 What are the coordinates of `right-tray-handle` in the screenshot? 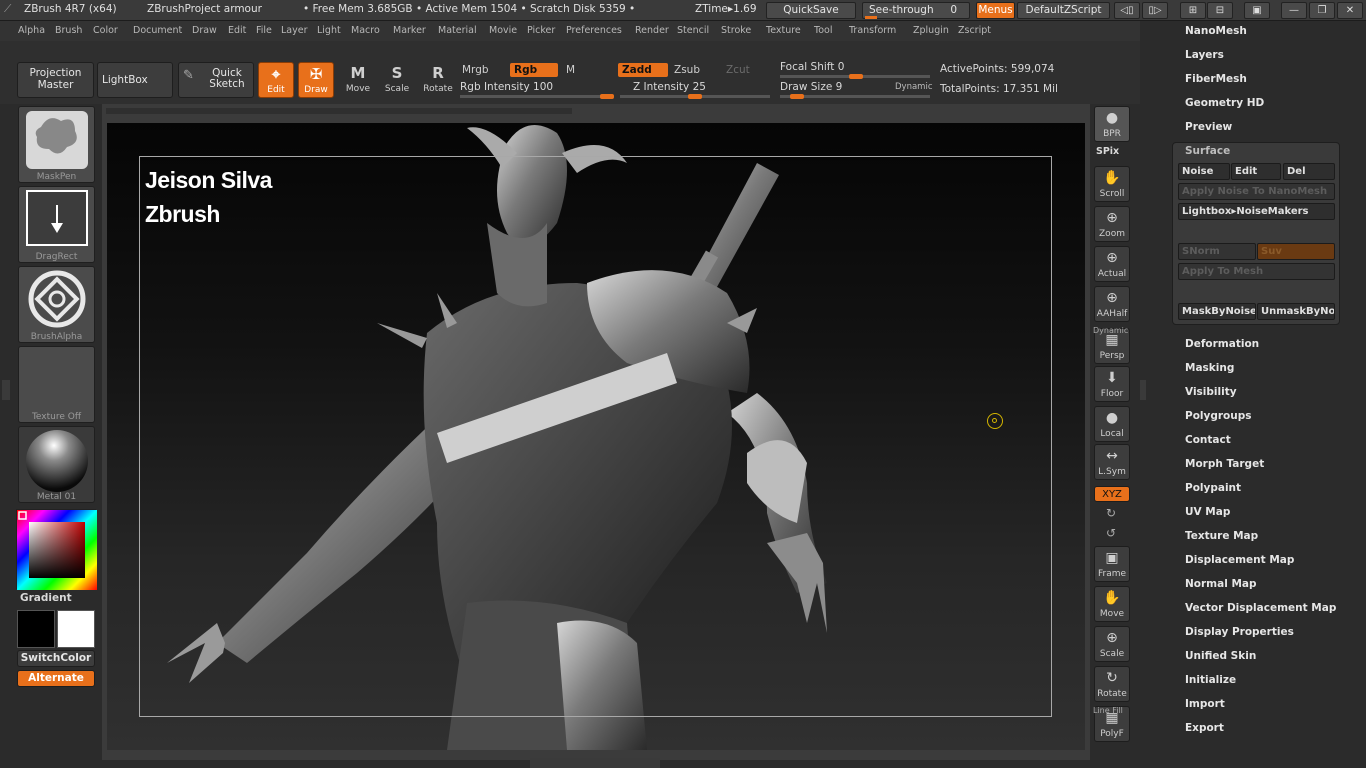 It's located at (1143, 390).